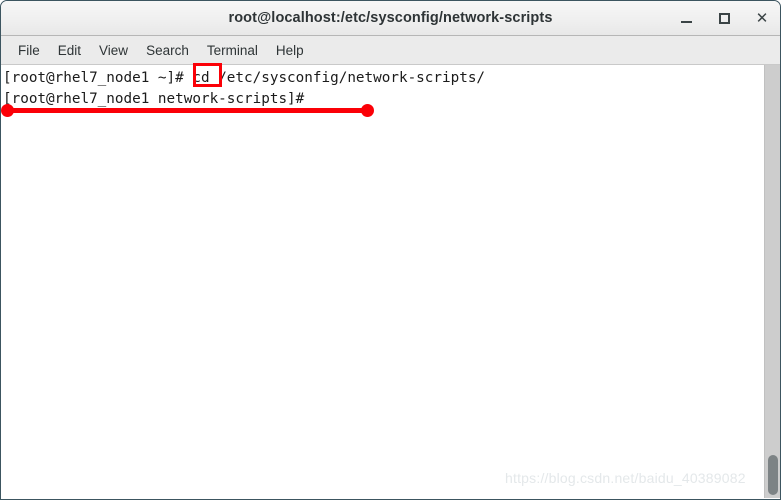 The image size is (781, 500). I want to click on terminal-line-1-command: cd, so click(201, 78).